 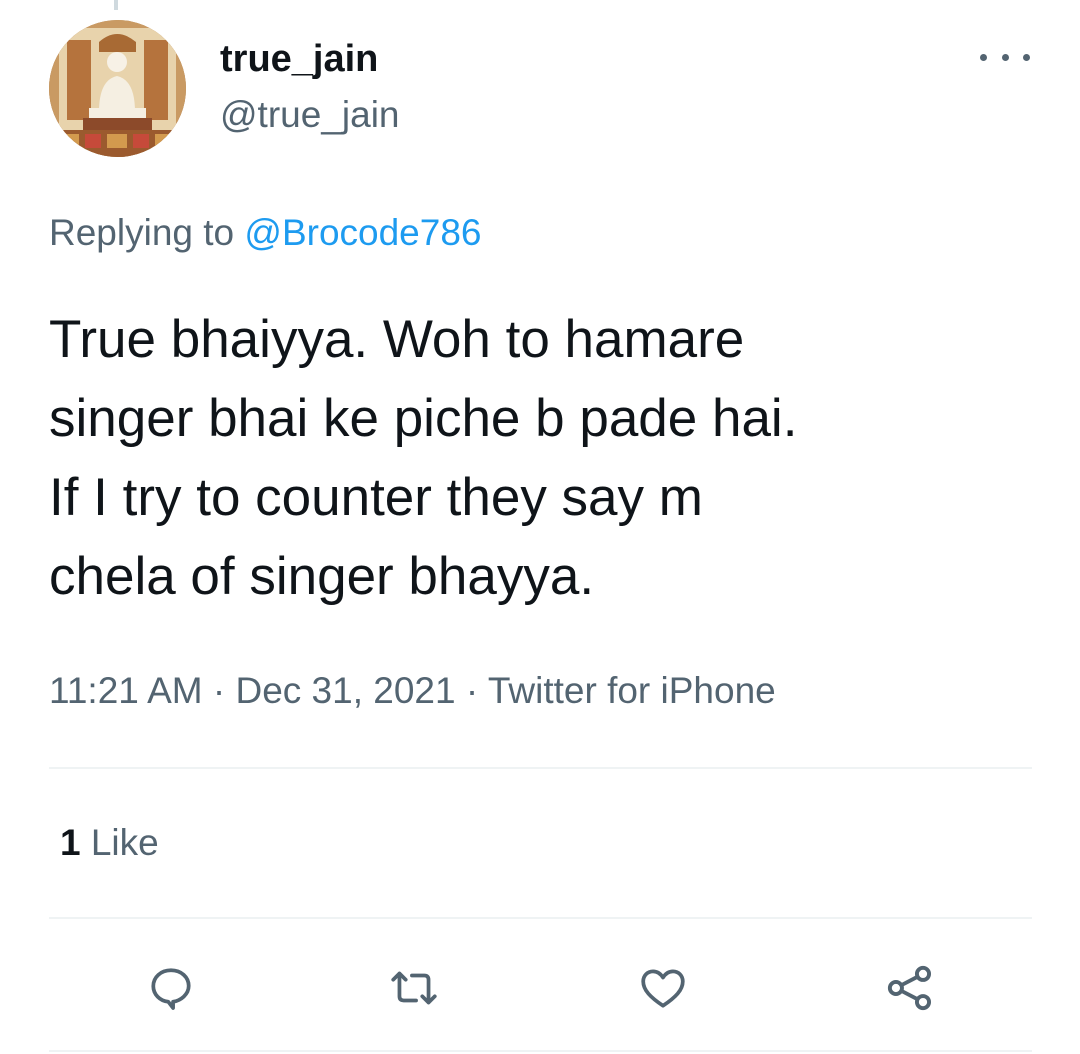 I want to click on tweet-source: Twitter for iPhone, so click(x=632, y=690).